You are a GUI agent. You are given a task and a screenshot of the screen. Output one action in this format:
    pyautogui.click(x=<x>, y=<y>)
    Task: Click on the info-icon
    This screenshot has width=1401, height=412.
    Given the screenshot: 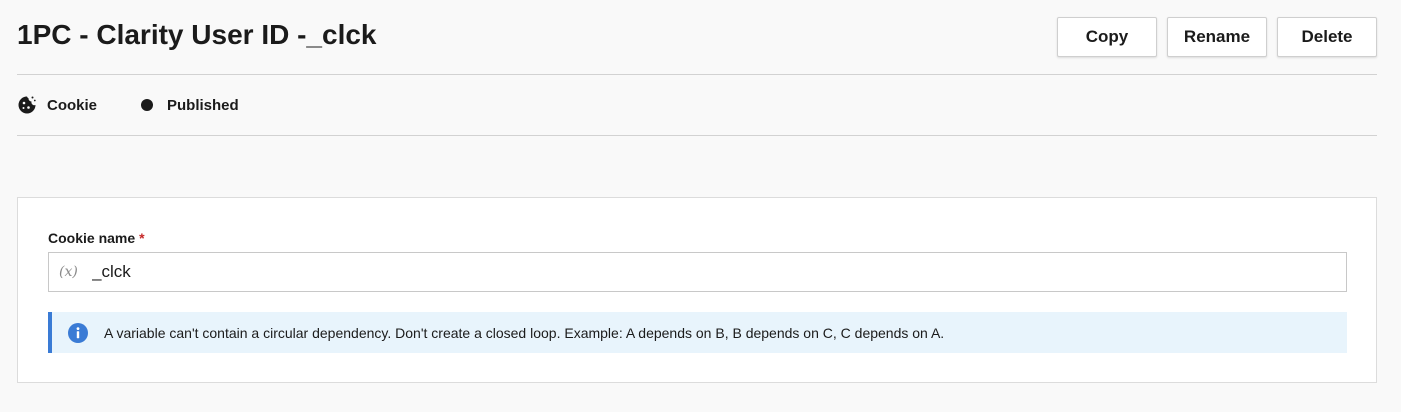 What is the action you would take?
    pyautogui.click(x=78, y=332)
    